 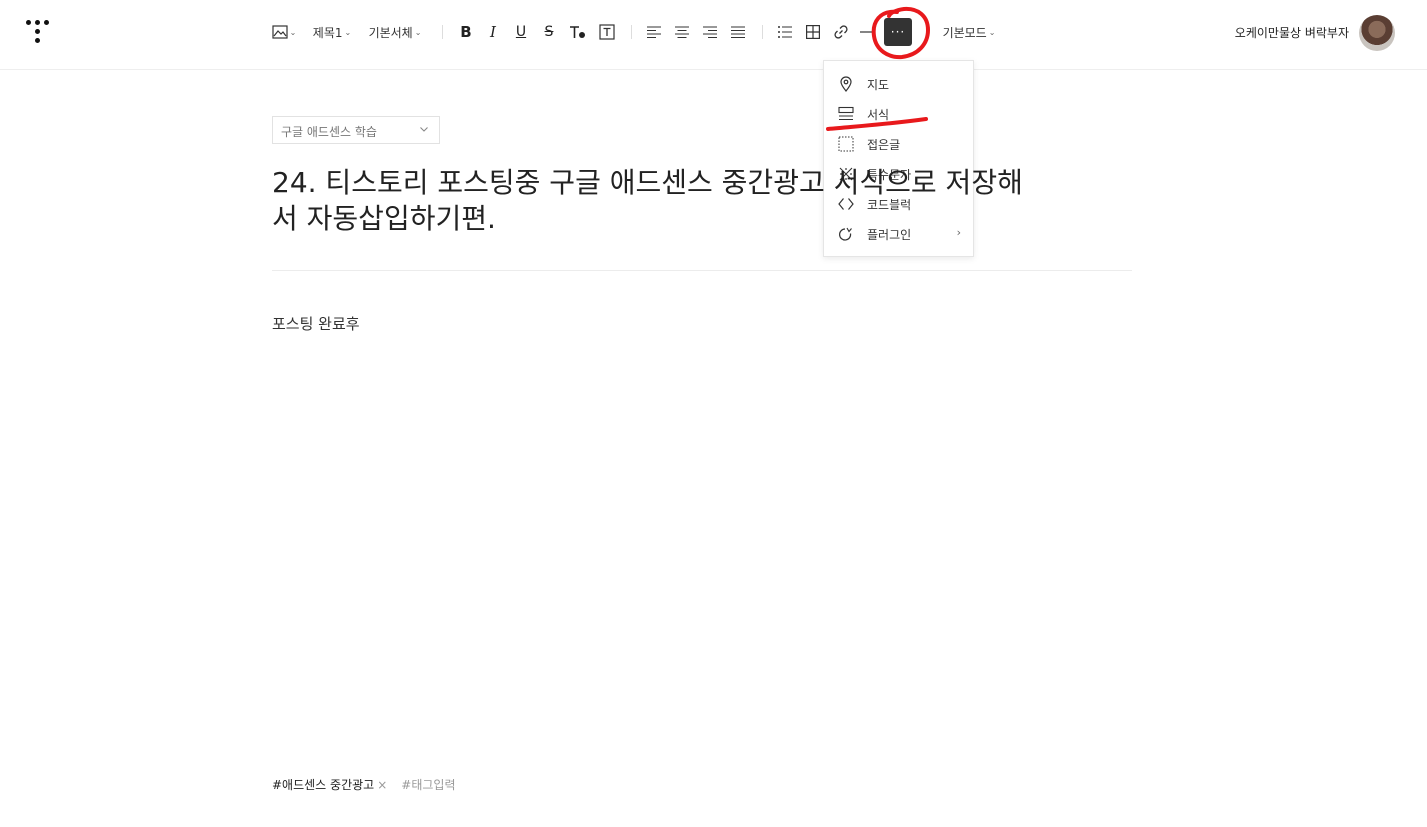 What do you see at coordinates (647, 182) in the screenshot?
I see `post-title-line: 24. 티스토리 포스팅중 구글 애드센스 중간광고 서식으로 저장해` at bounding box center [647, 182].